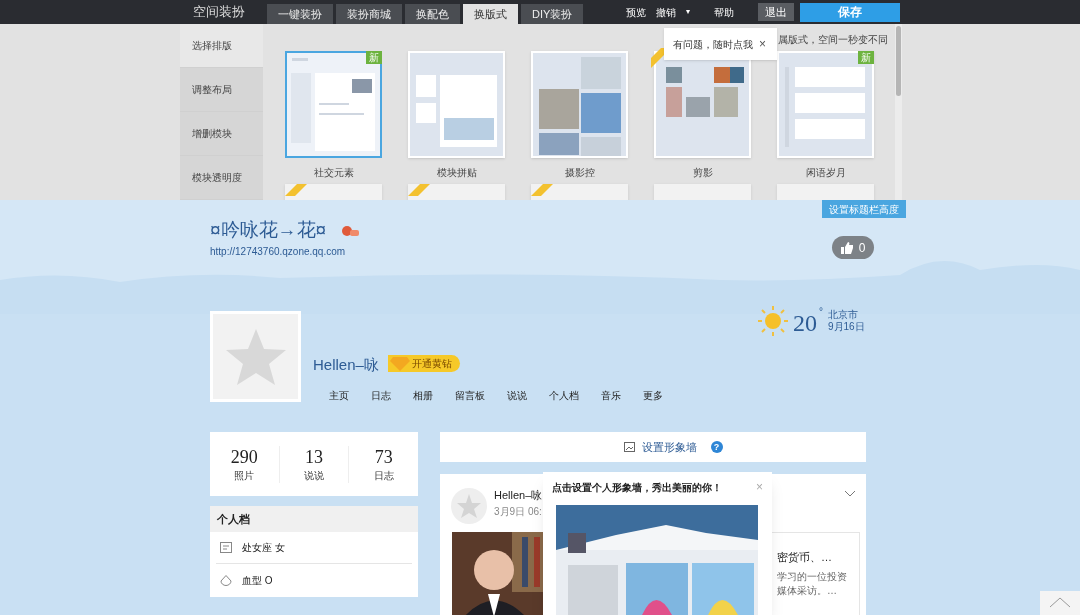 This screenshot has height=615, width=1080. Describe the element at coordinates (669, 447) in the screenshot. I see `set-wall-link: 设置形象墙` at that location.